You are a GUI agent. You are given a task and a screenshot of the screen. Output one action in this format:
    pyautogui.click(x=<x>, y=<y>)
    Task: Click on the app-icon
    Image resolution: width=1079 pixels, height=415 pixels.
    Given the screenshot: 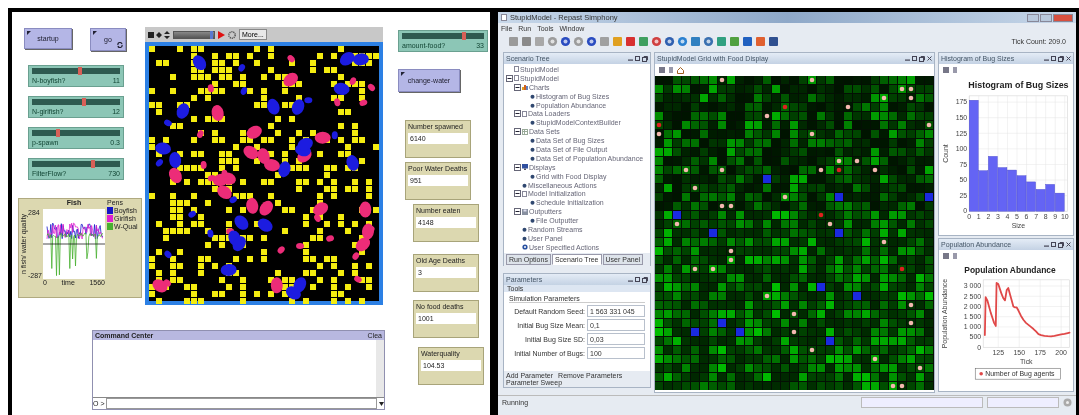 What is the action you would take?
    pyautogui.click(x=504, y=17)
    